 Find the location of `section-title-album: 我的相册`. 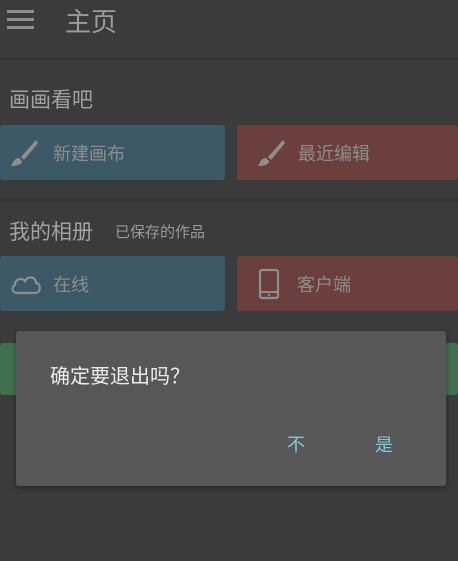

section-title-album: 我的相册 is located at coordinates (51, 232).